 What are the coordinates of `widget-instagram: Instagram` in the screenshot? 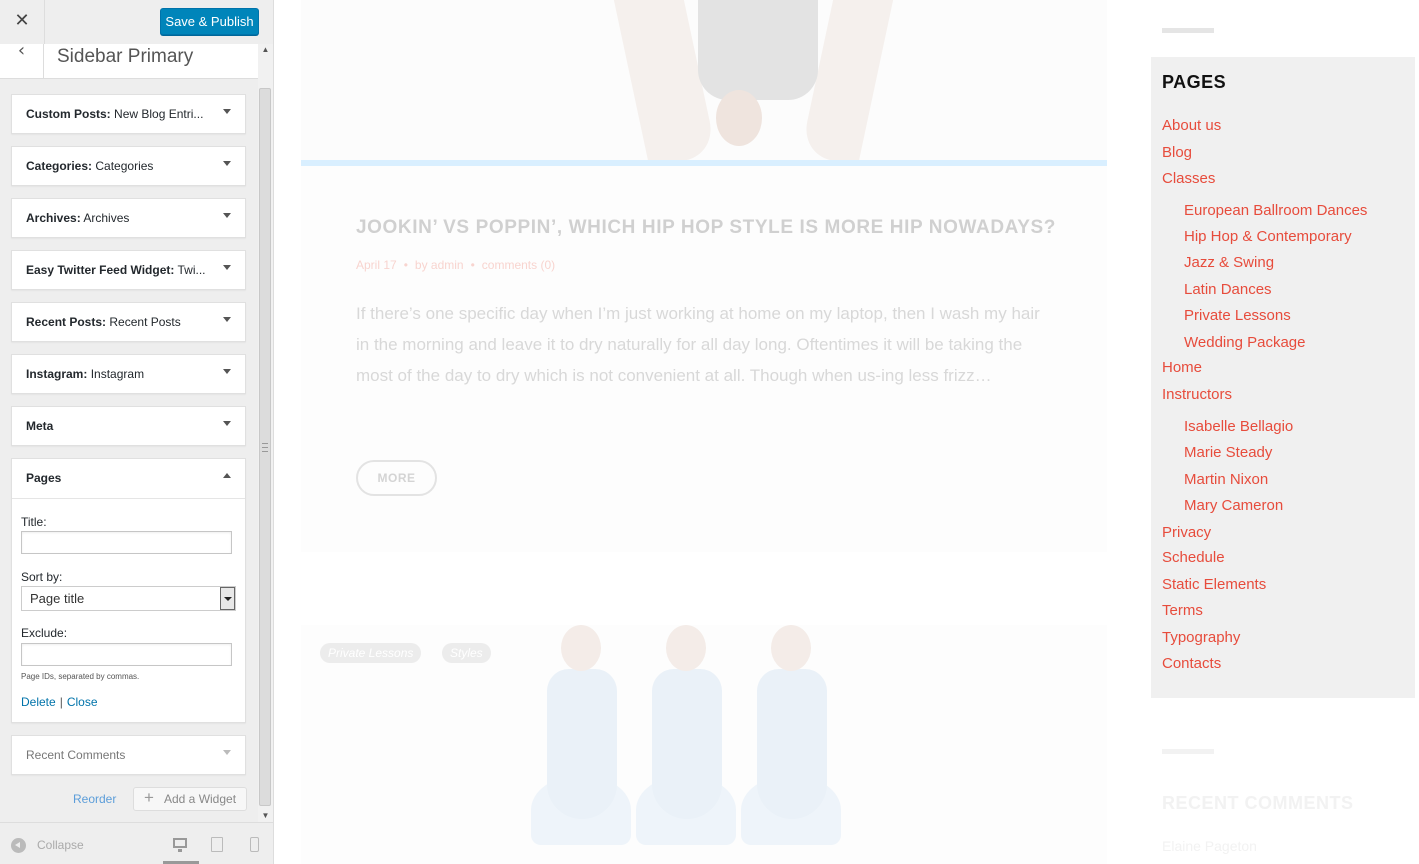 It's located at (128, 374).